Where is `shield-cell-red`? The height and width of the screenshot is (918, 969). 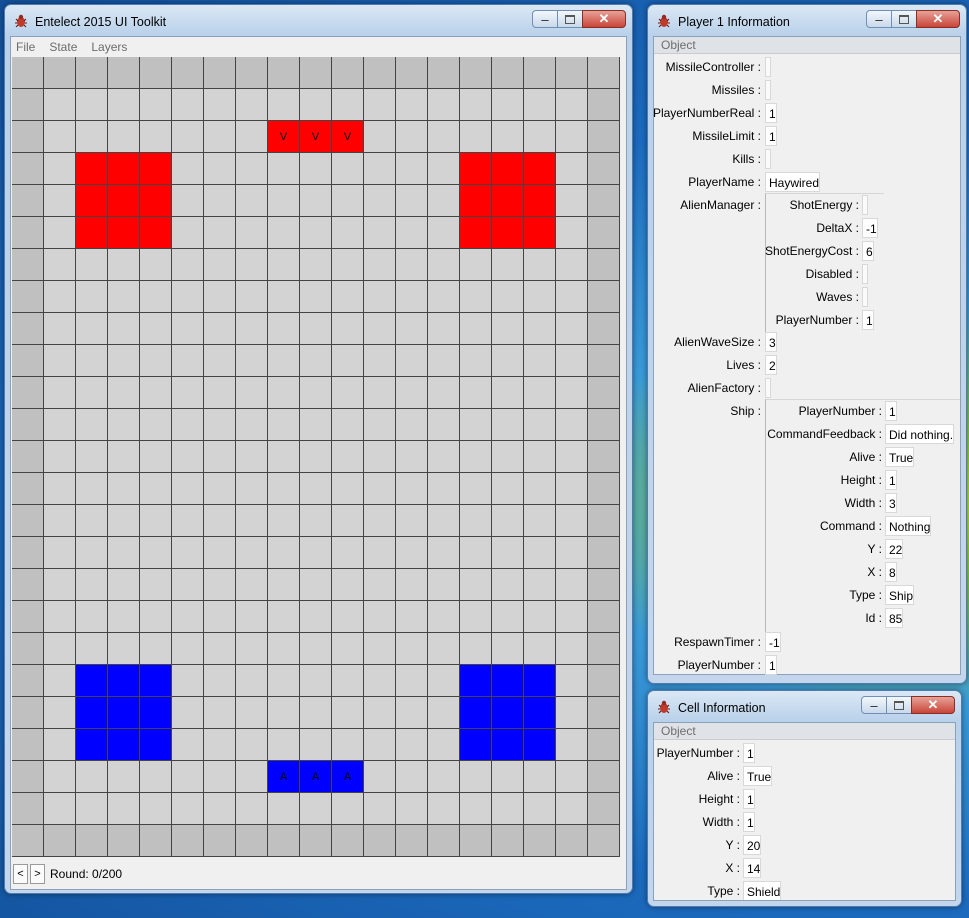
shield-cell-red is located at coordinates (508, 169).